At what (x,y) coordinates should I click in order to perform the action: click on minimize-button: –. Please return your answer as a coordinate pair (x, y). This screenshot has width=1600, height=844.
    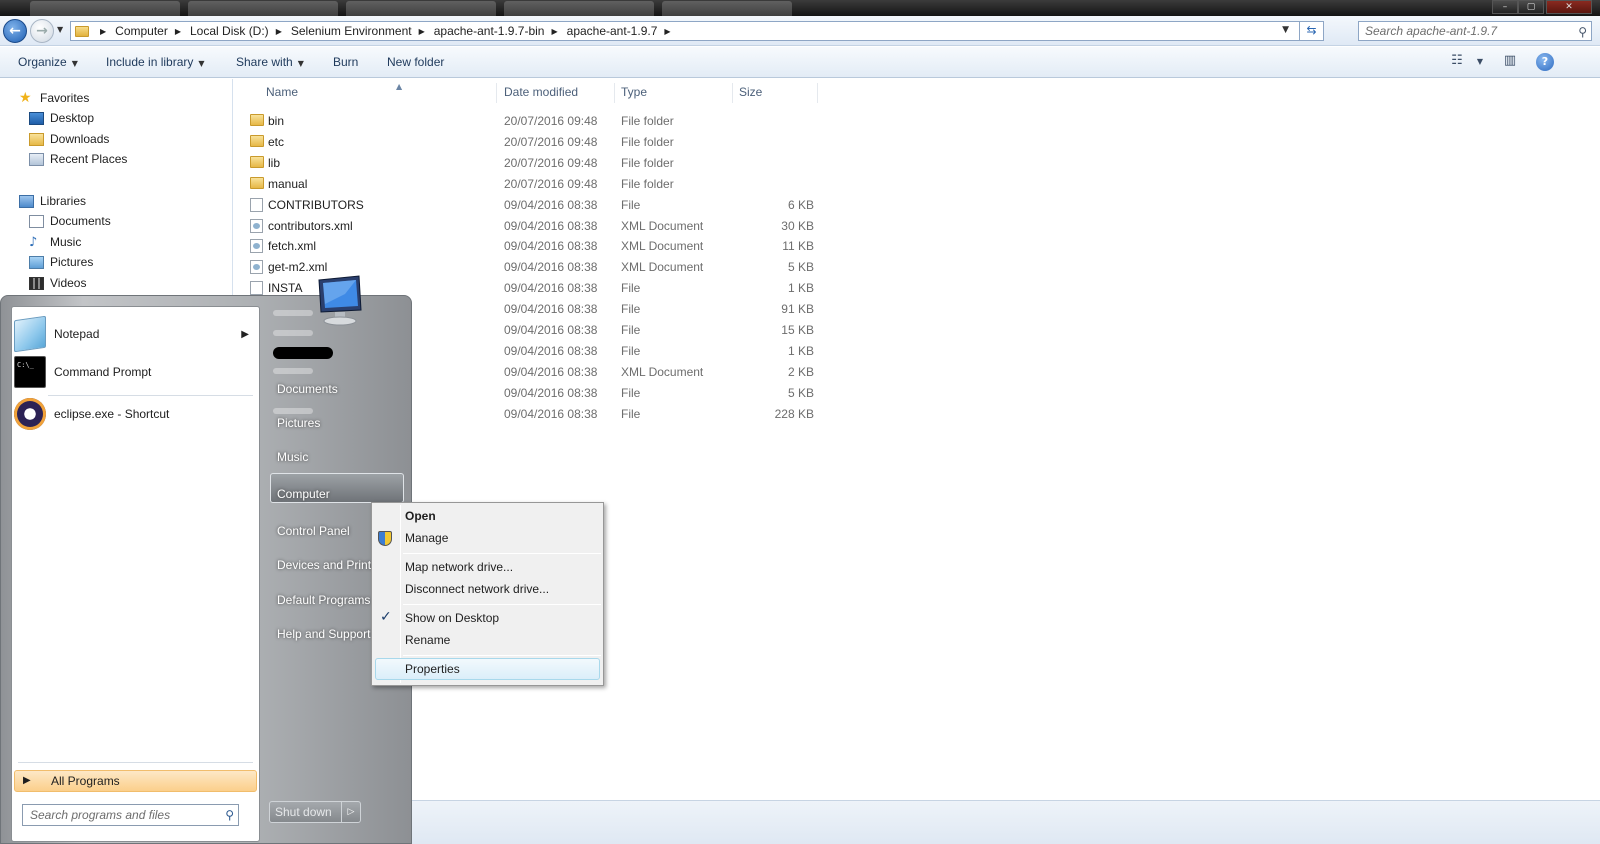
    Looking at the image, I should click on (1505, 7).